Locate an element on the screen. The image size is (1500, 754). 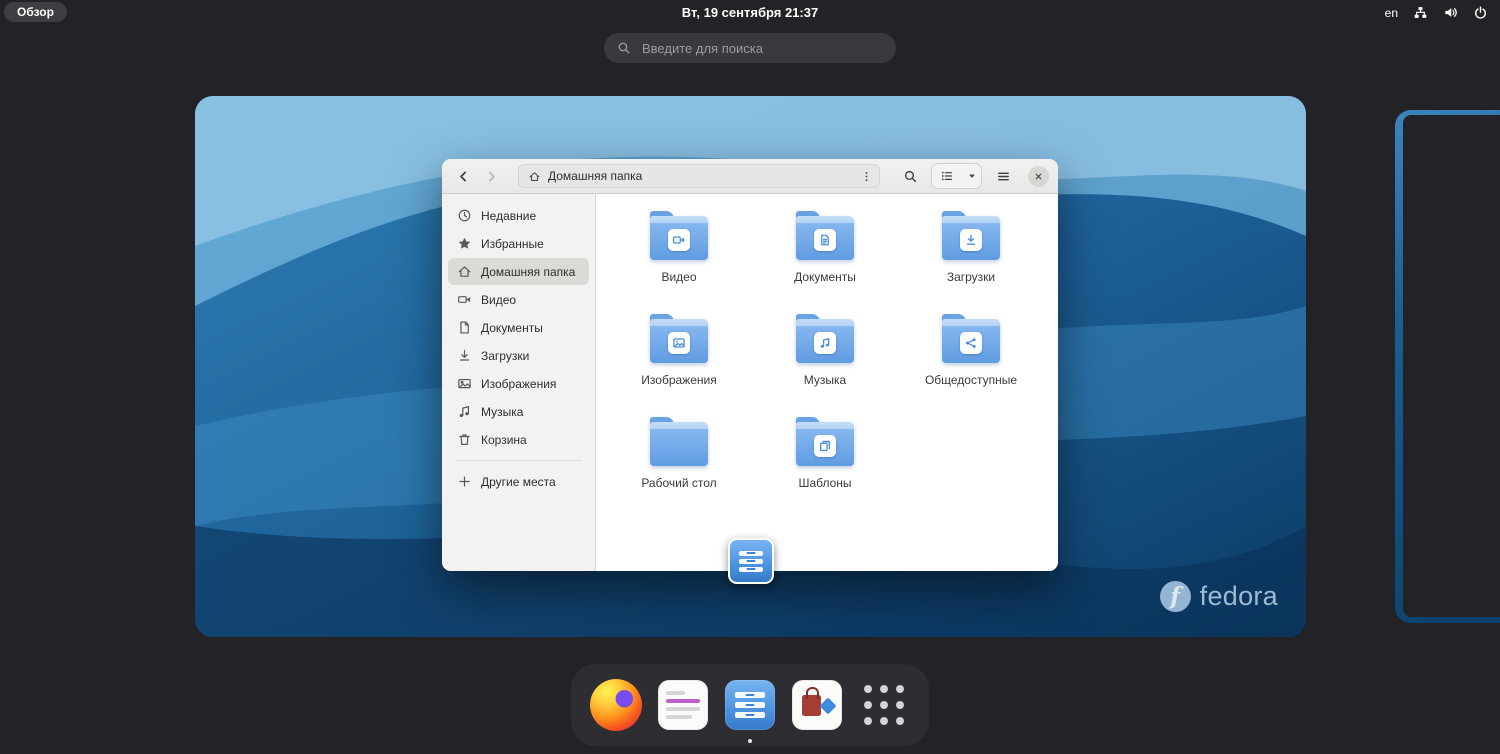
sidebar-item-starred: Избранные is located at coordinates (518, 243).